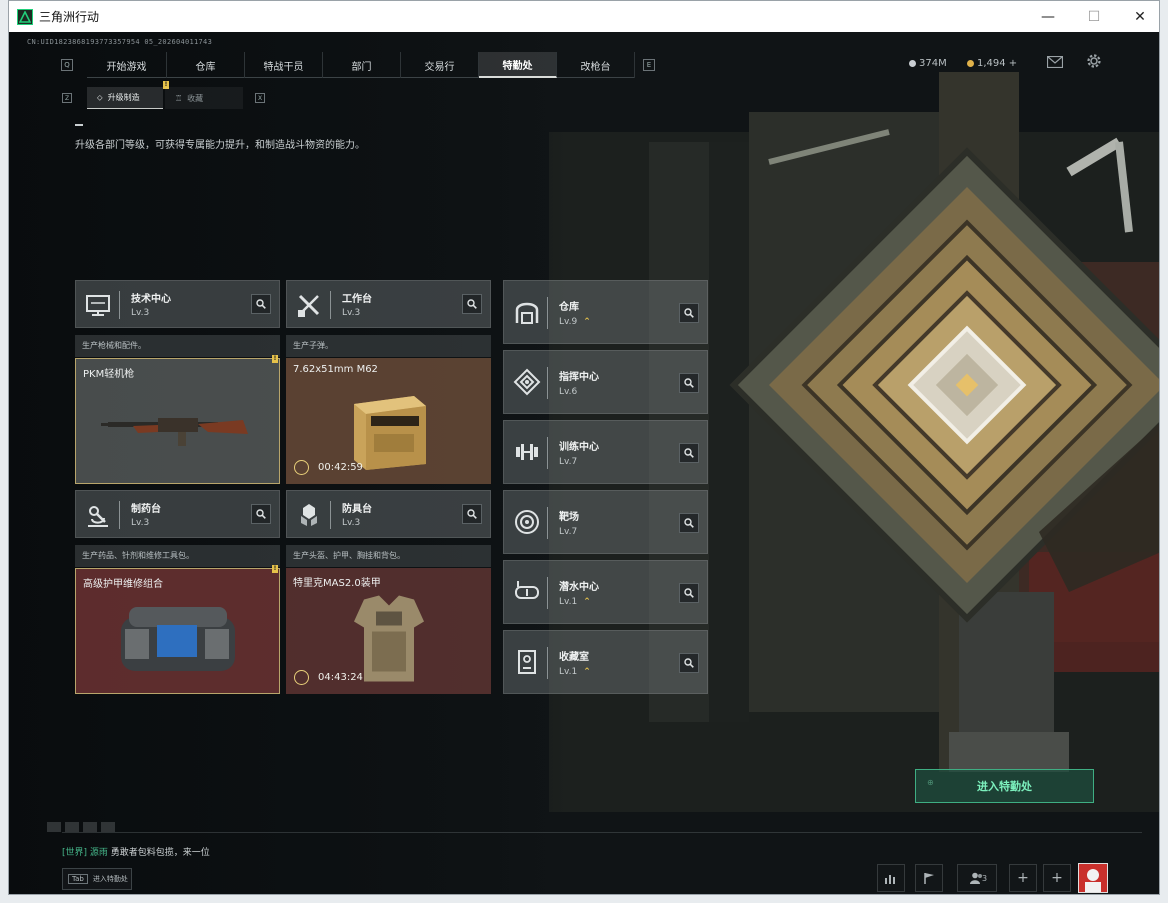 The image size is (1168, 903). I want to click on chat-sender: 源雨, so click(99, 853).